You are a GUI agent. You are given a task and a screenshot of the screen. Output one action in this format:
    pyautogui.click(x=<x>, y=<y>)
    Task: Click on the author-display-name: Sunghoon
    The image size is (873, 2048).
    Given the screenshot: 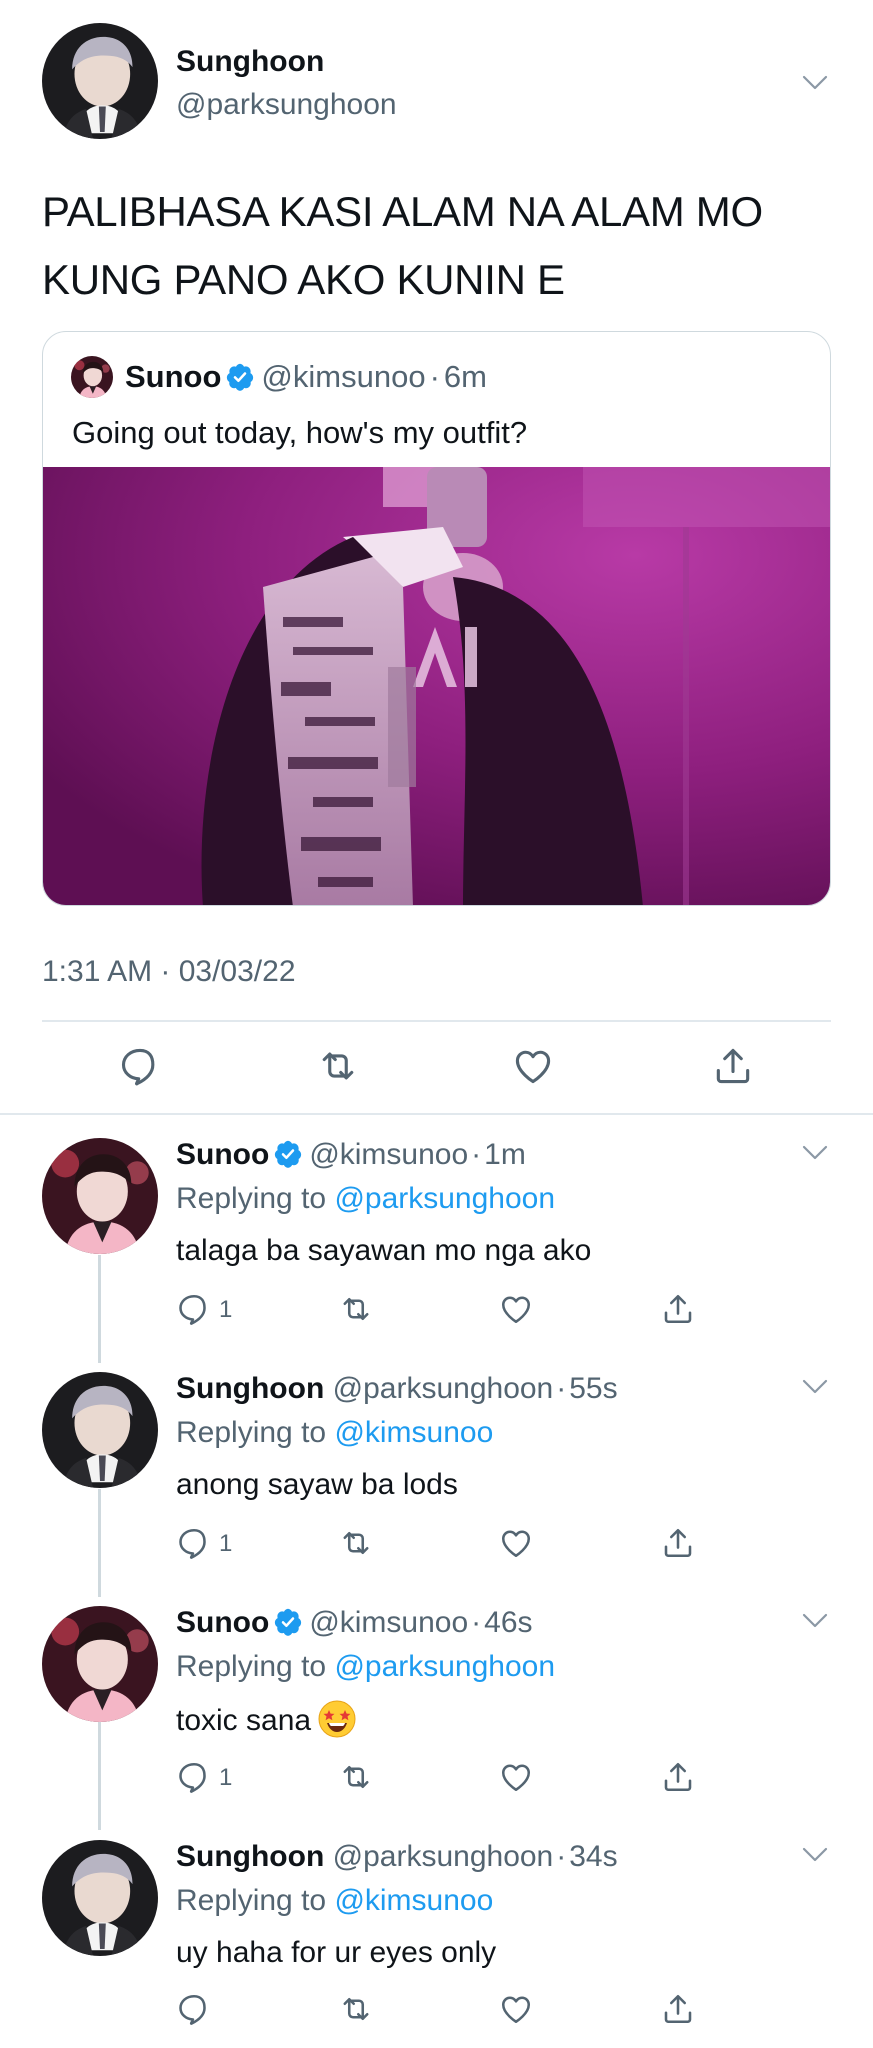 What is the action you would take?
    pyautogui.click(x=250, y=62)
    